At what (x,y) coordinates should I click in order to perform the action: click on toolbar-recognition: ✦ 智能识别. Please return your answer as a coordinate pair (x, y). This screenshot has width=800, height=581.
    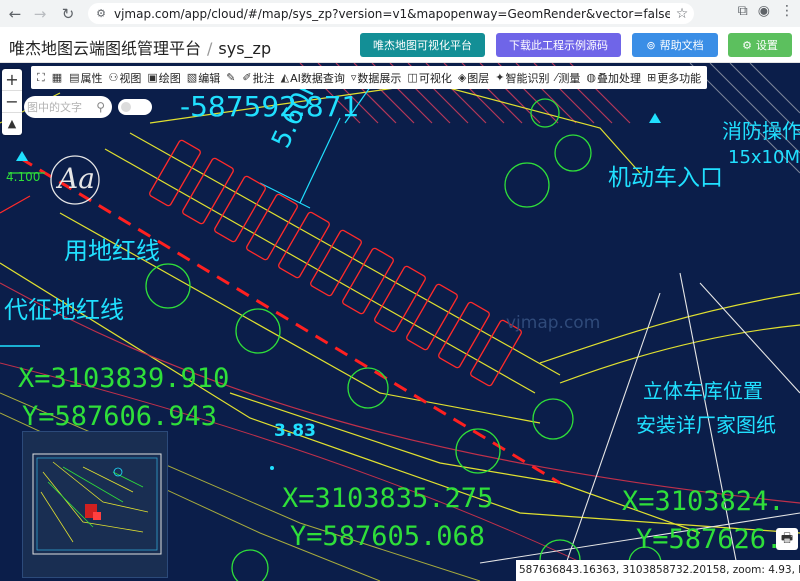
    Looking at the image, I should click on (522, 77).